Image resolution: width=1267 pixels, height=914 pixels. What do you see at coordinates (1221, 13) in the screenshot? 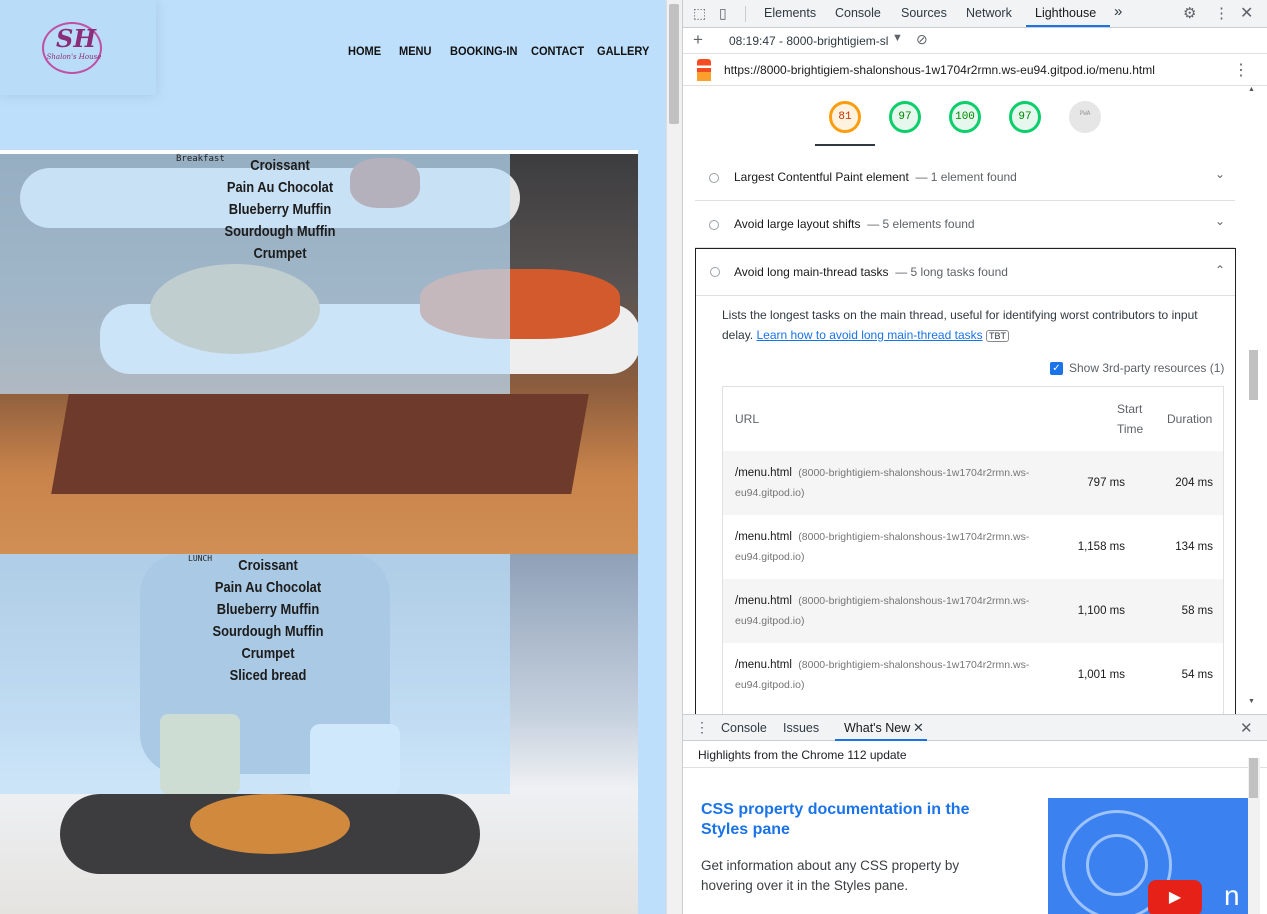
I see `kebab-menu-icon: ⋮` at bounding box center [1221, 13].